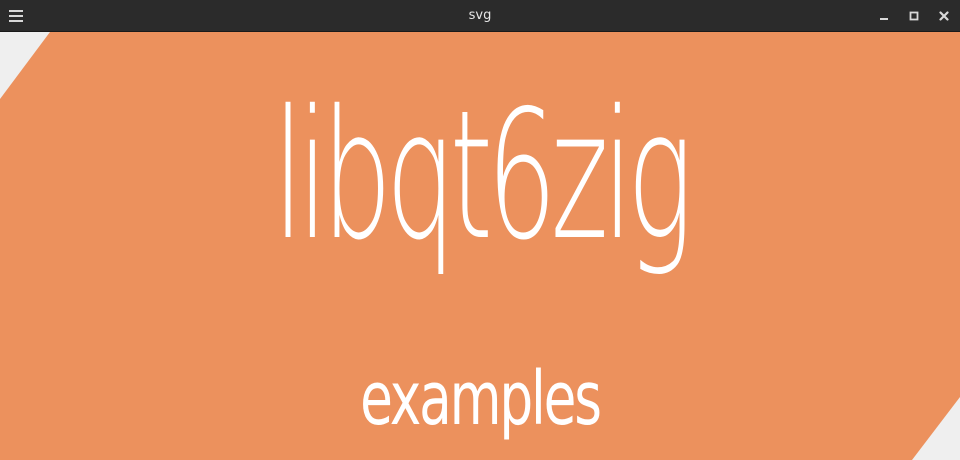 The width and height of the screenshot is (960, 460). I want to click on minimize-icon, so click(884, 16).